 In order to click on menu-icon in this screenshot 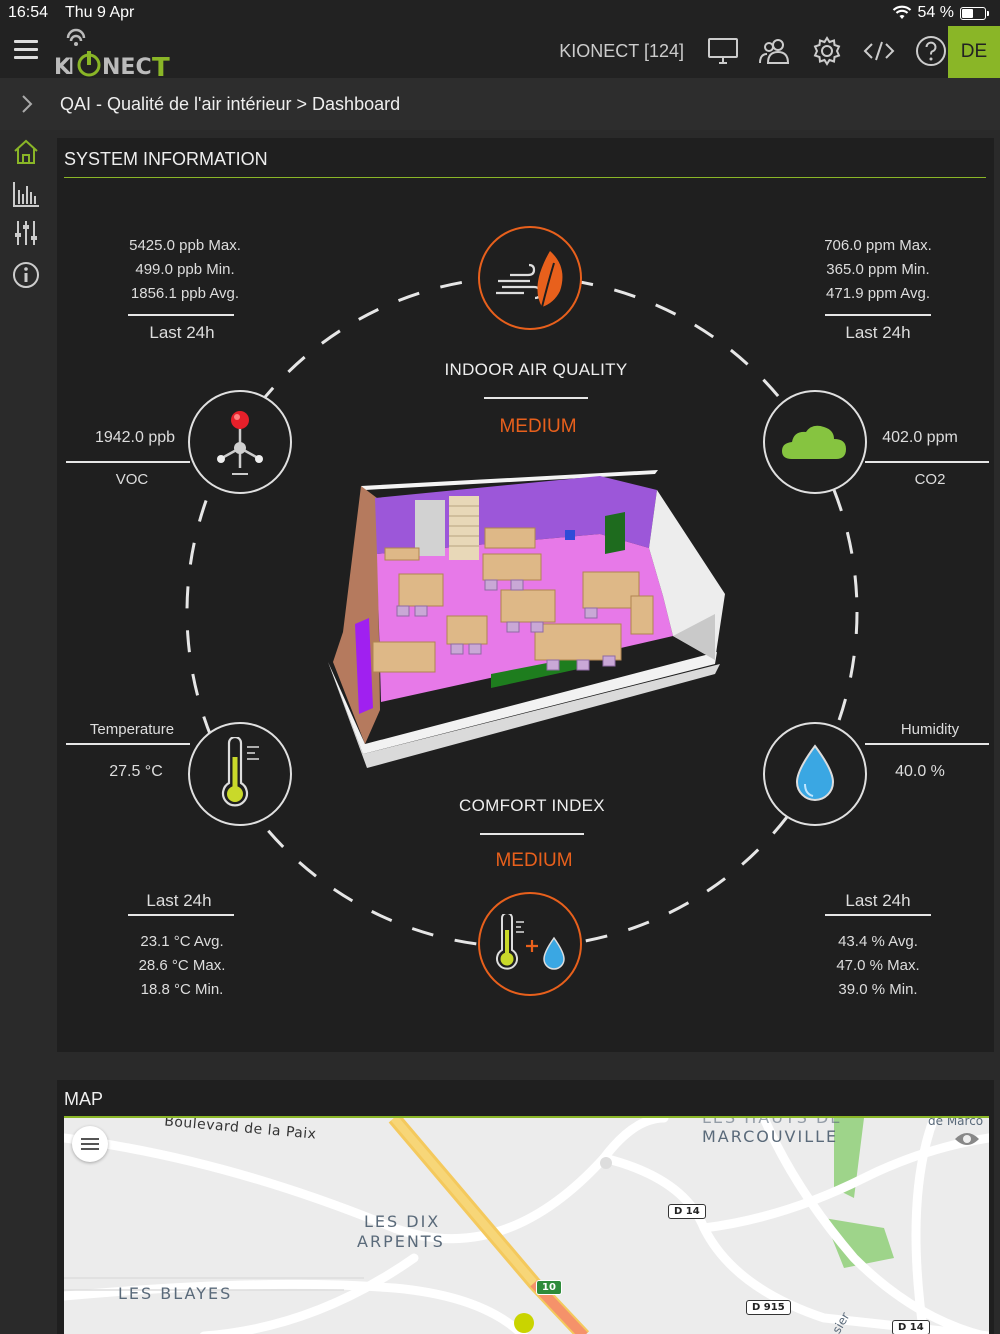, I will do `click(90, 1144)`.